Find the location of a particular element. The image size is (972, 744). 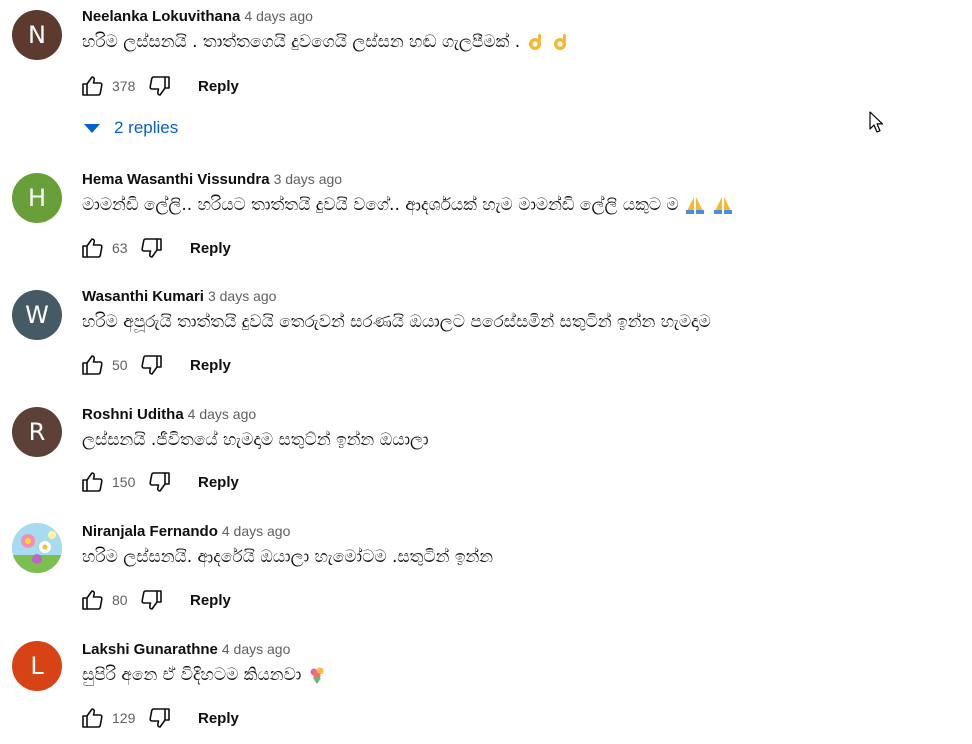

comment-actions: 63 Reply is located at coordinates (154, 248).